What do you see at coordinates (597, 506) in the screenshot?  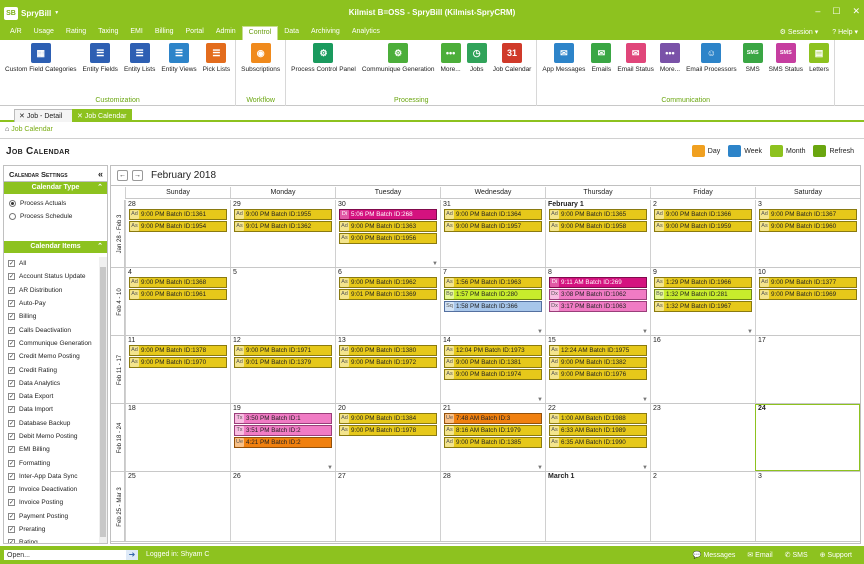 I see `day-cell: March 1` at bounding box center [597, 506].